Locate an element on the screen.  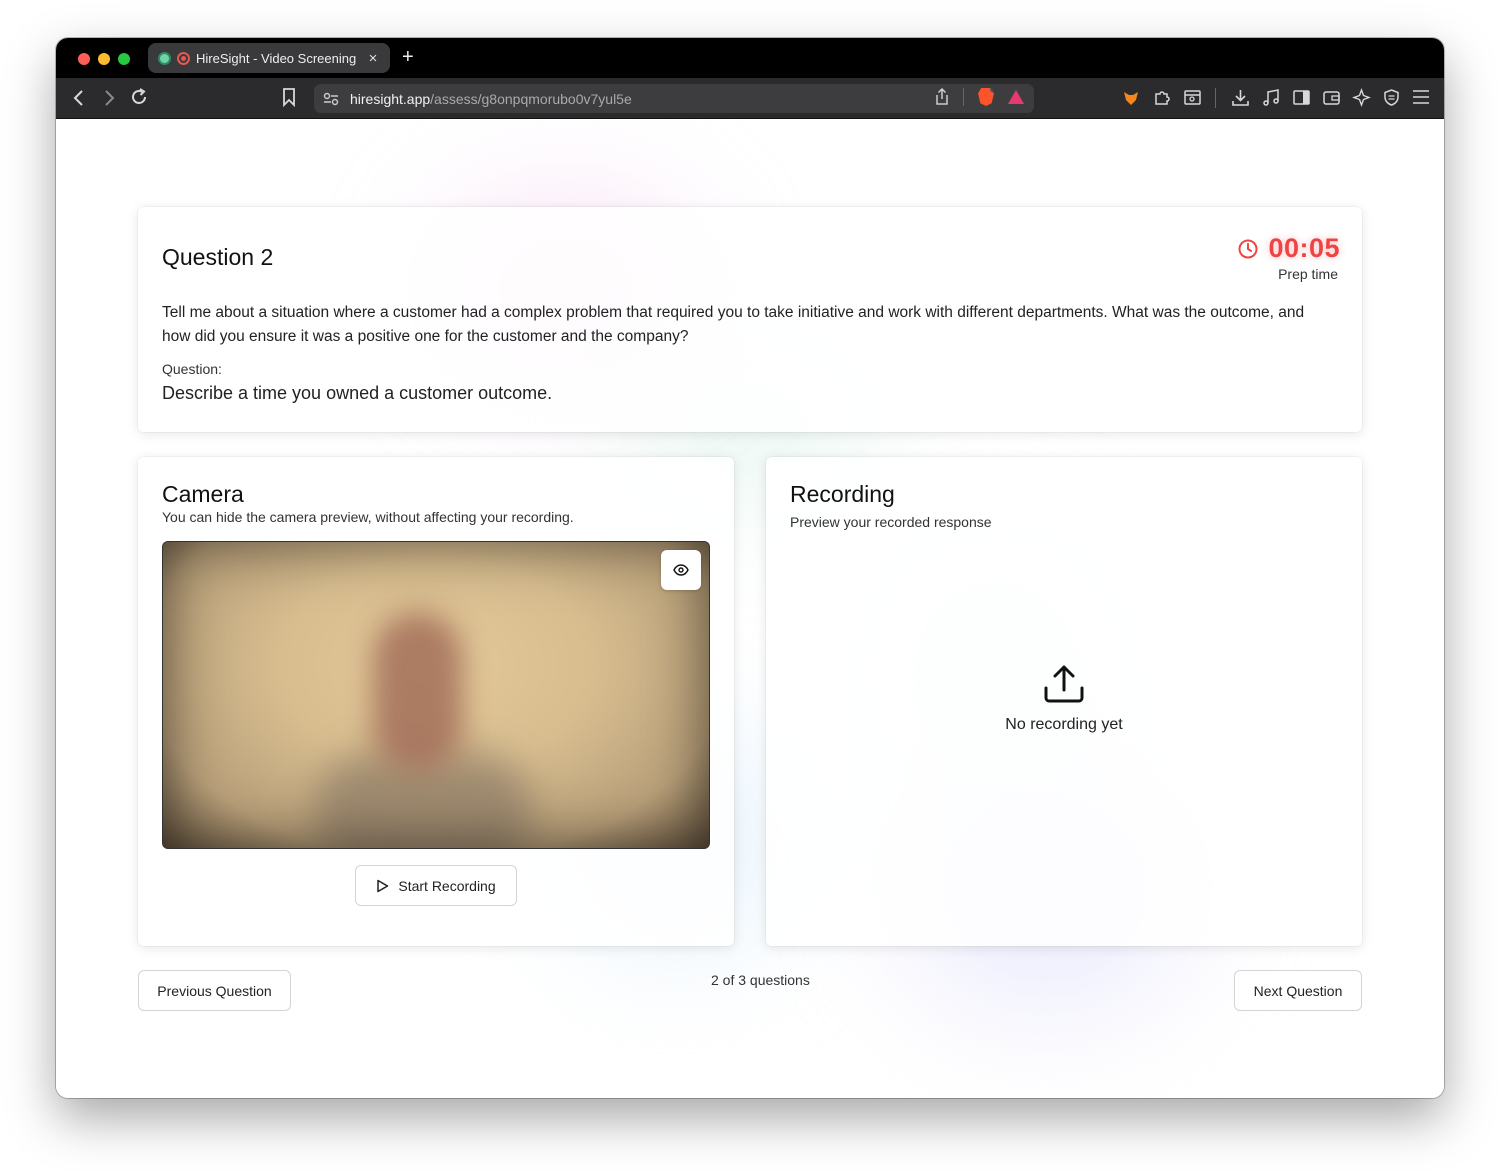
shields-count-badge: 2 is located at coordinates (993, 88).